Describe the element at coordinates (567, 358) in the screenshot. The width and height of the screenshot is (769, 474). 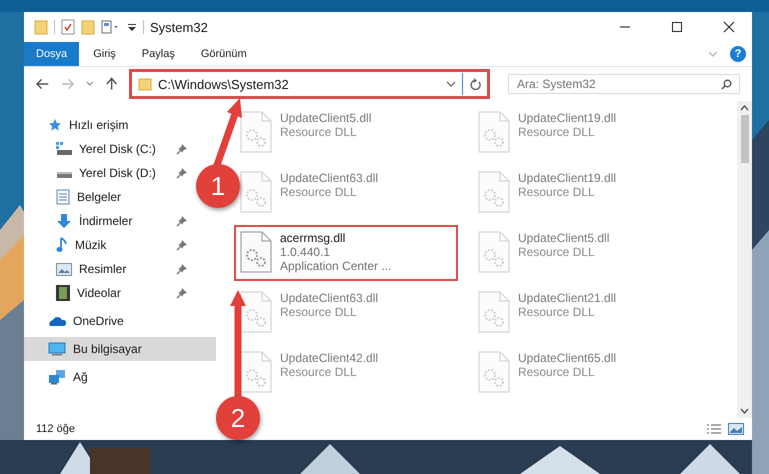
I see `file-name: UpdateClient65.dll` at that location.